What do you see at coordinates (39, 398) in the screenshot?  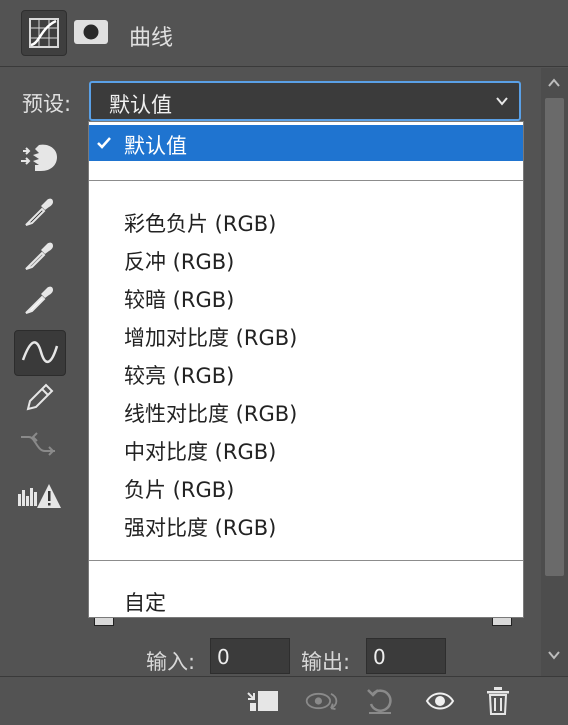 I see `pencil-draw-icon` at bounding box center [39, 398].